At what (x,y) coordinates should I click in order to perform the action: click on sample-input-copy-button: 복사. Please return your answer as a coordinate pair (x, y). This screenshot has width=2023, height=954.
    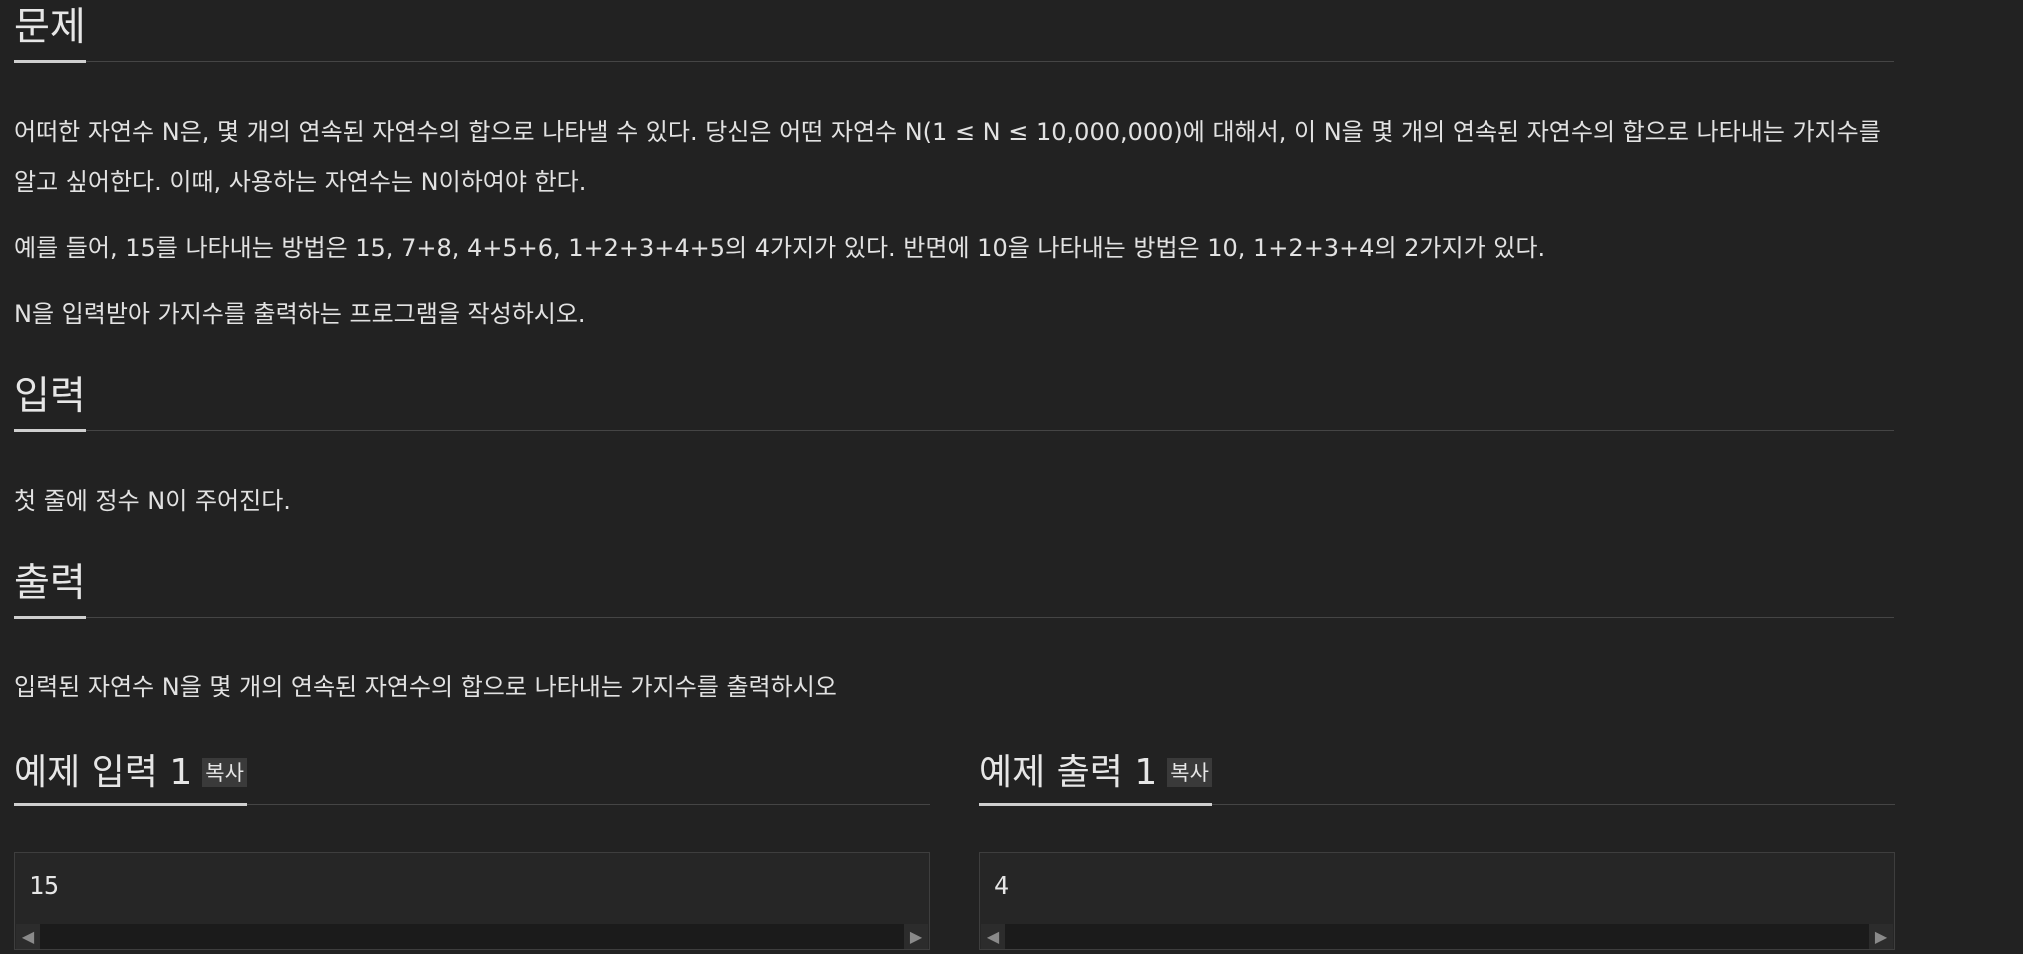
    Looking at the image, I should click on (224, 772).